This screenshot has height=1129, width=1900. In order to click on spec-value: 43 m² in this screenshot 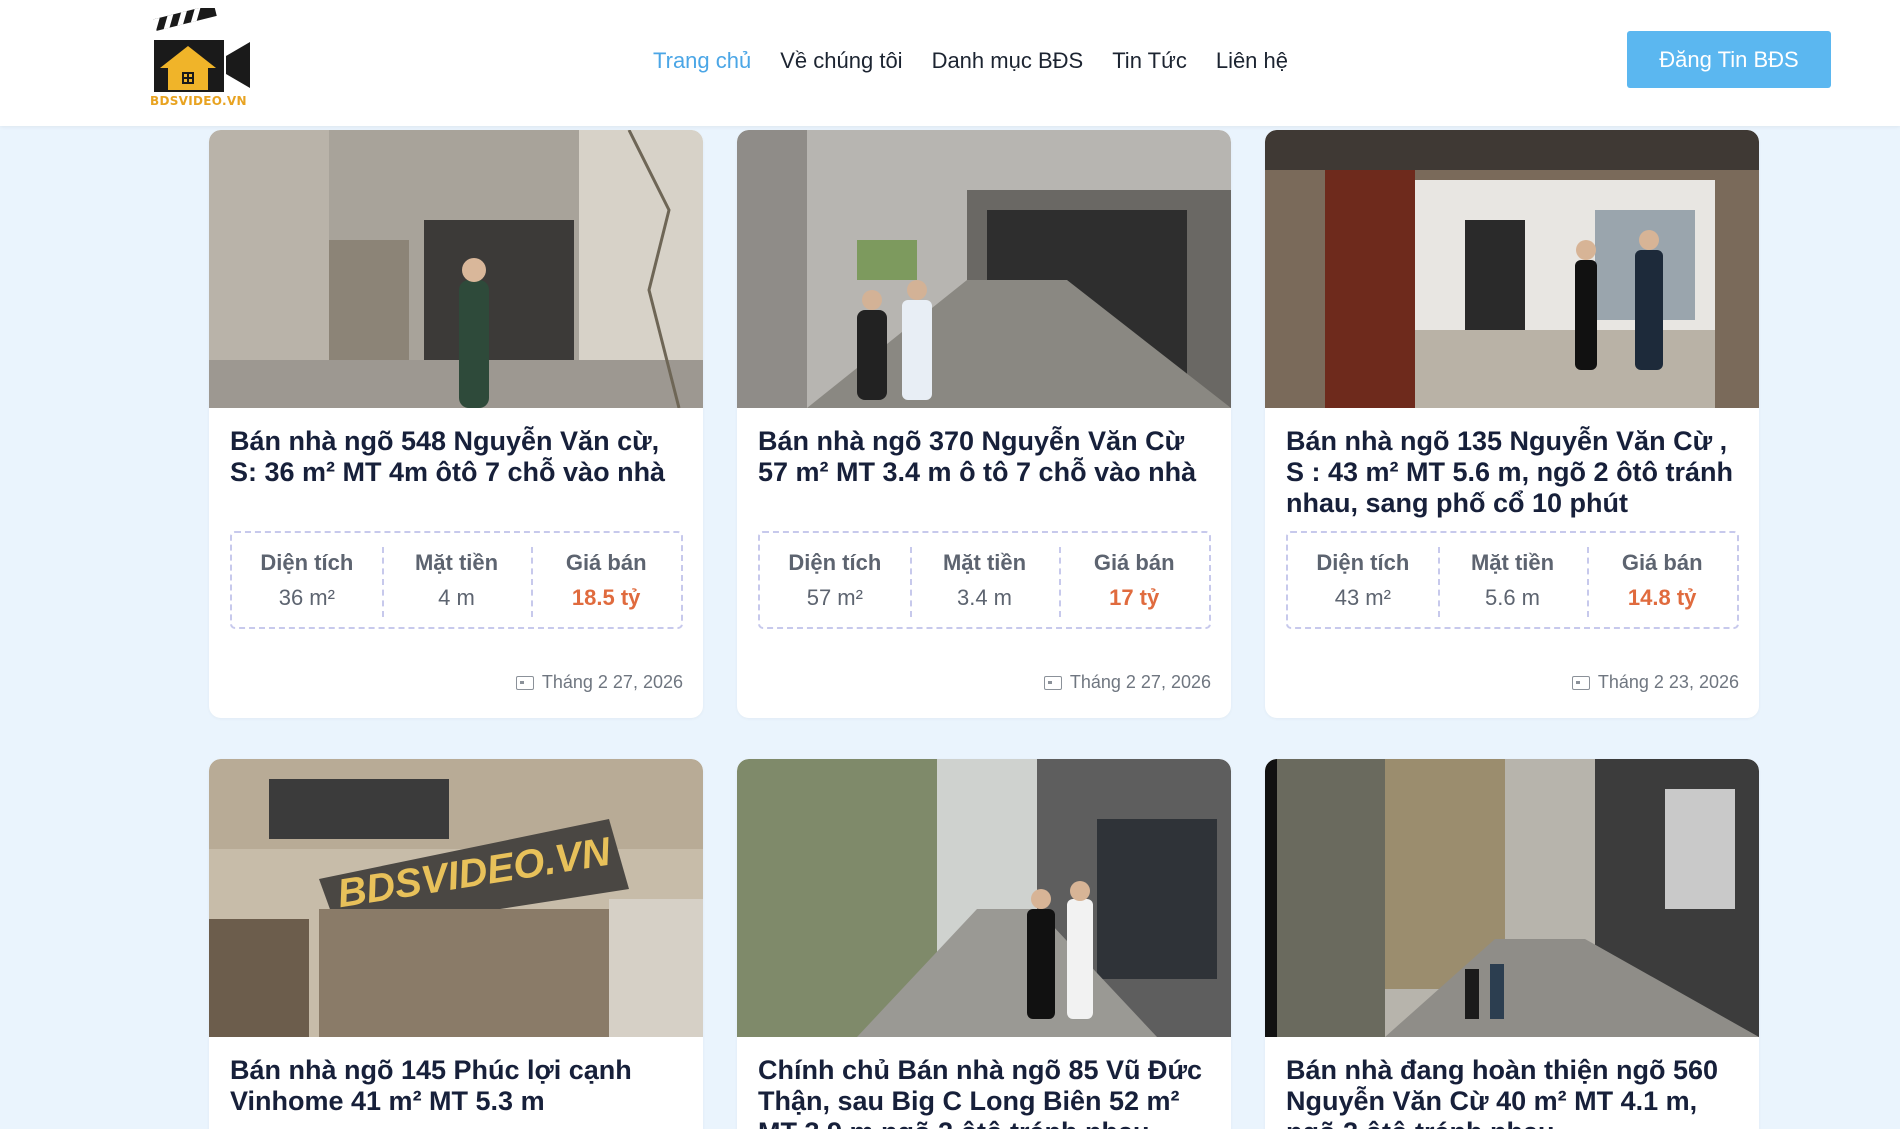, I will do `click(1362, 597)`.